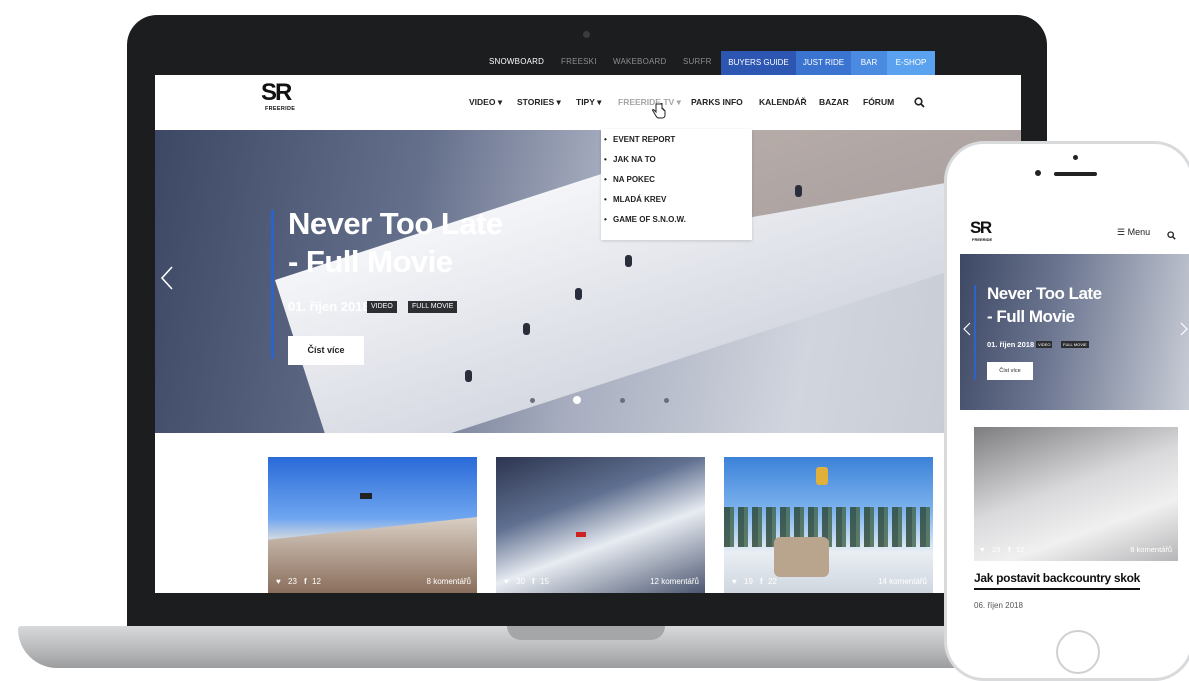 This screenshot has width=1189, height=681. Describe the element at coordinates (783, 102) in the screenshot. I see `nav-item-kalendar: KALENDÁŘ` at that location.